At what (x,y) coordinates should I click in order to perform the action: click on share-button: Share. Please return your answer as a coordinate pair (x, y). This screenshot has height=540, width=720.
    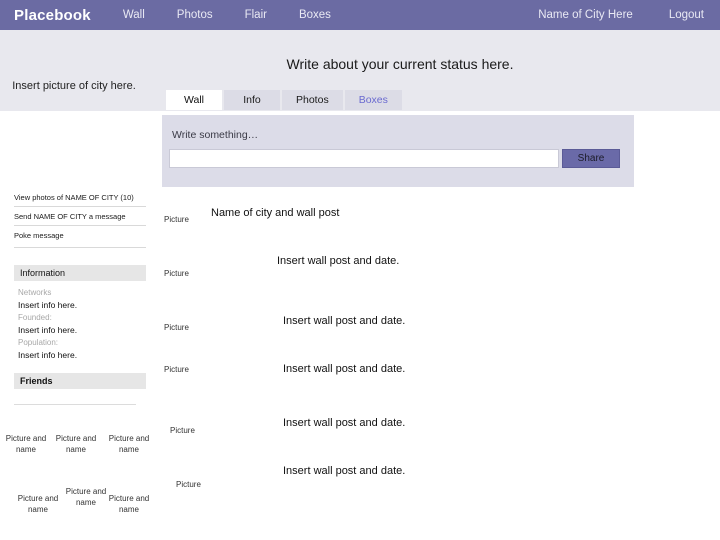
    Looking at the image, I should click on (591, 158).